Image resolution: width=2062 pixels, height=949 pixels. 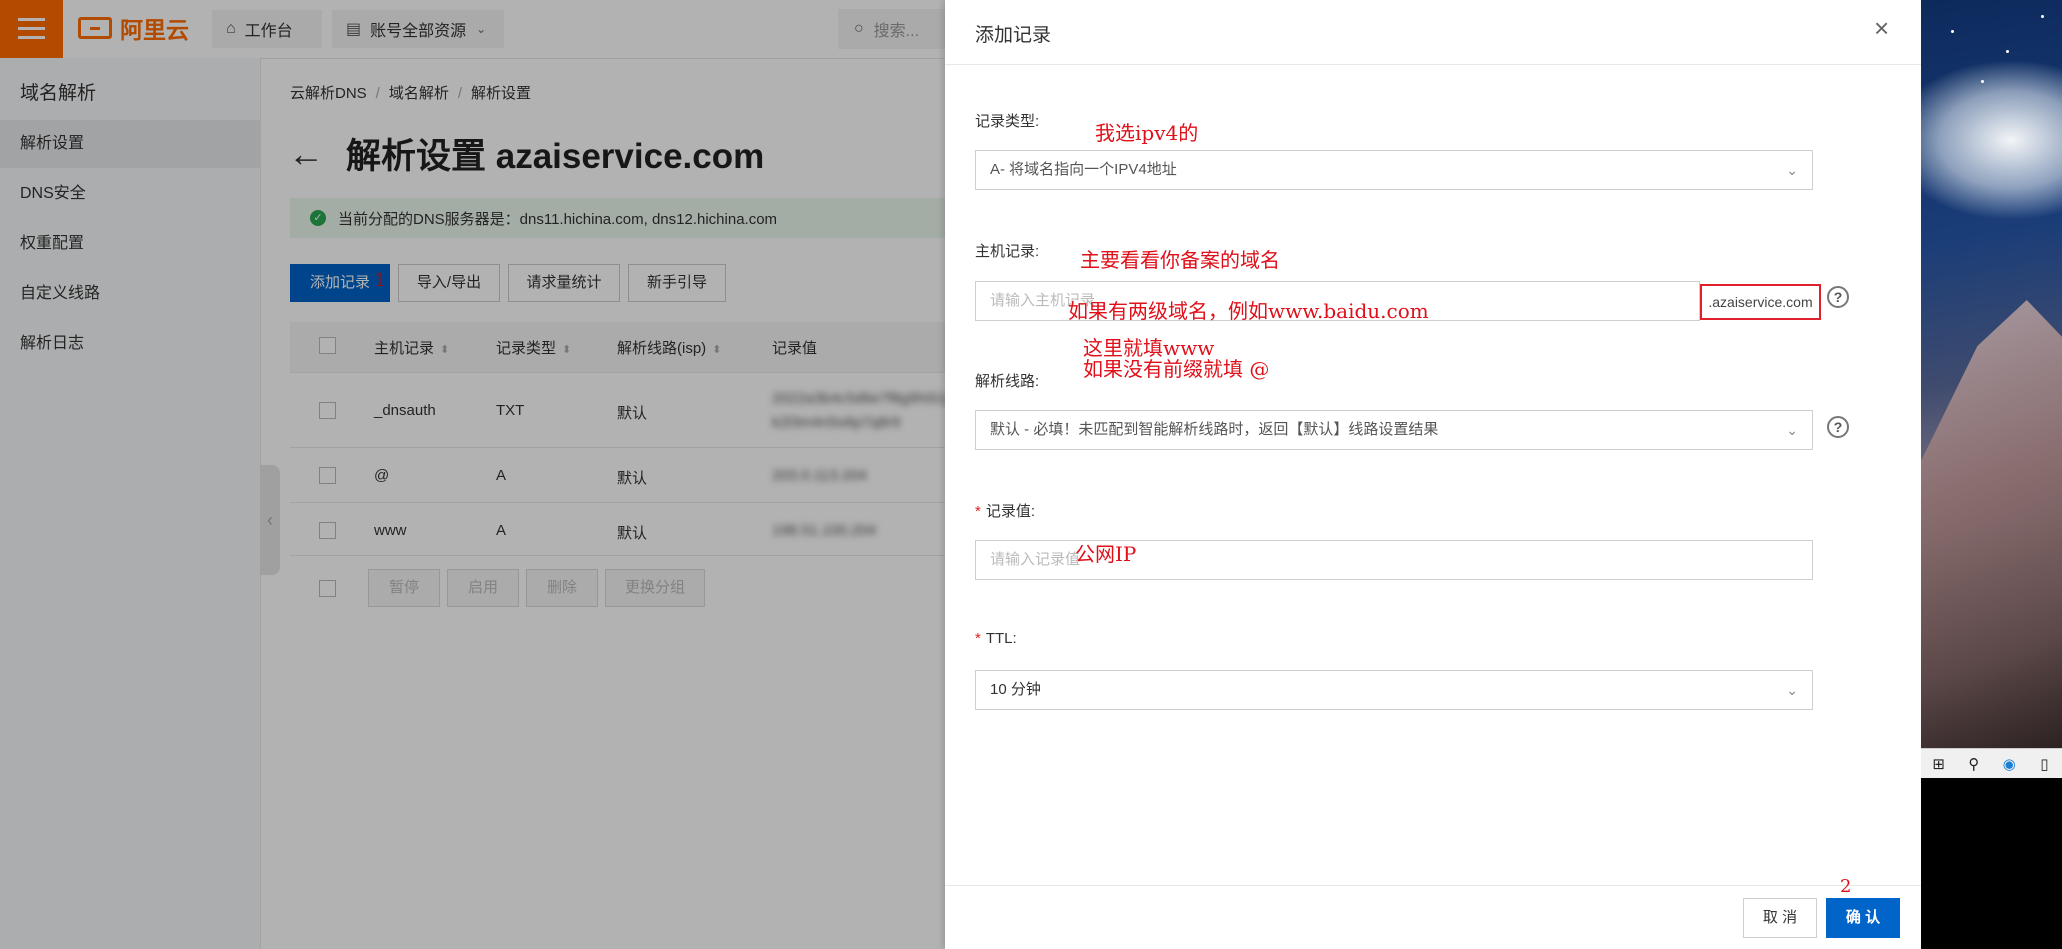 What do you see at coordinates (1973, 764) in the screenshot?
I see `search-icon: ⚲` at bounding box center [1973, 764].